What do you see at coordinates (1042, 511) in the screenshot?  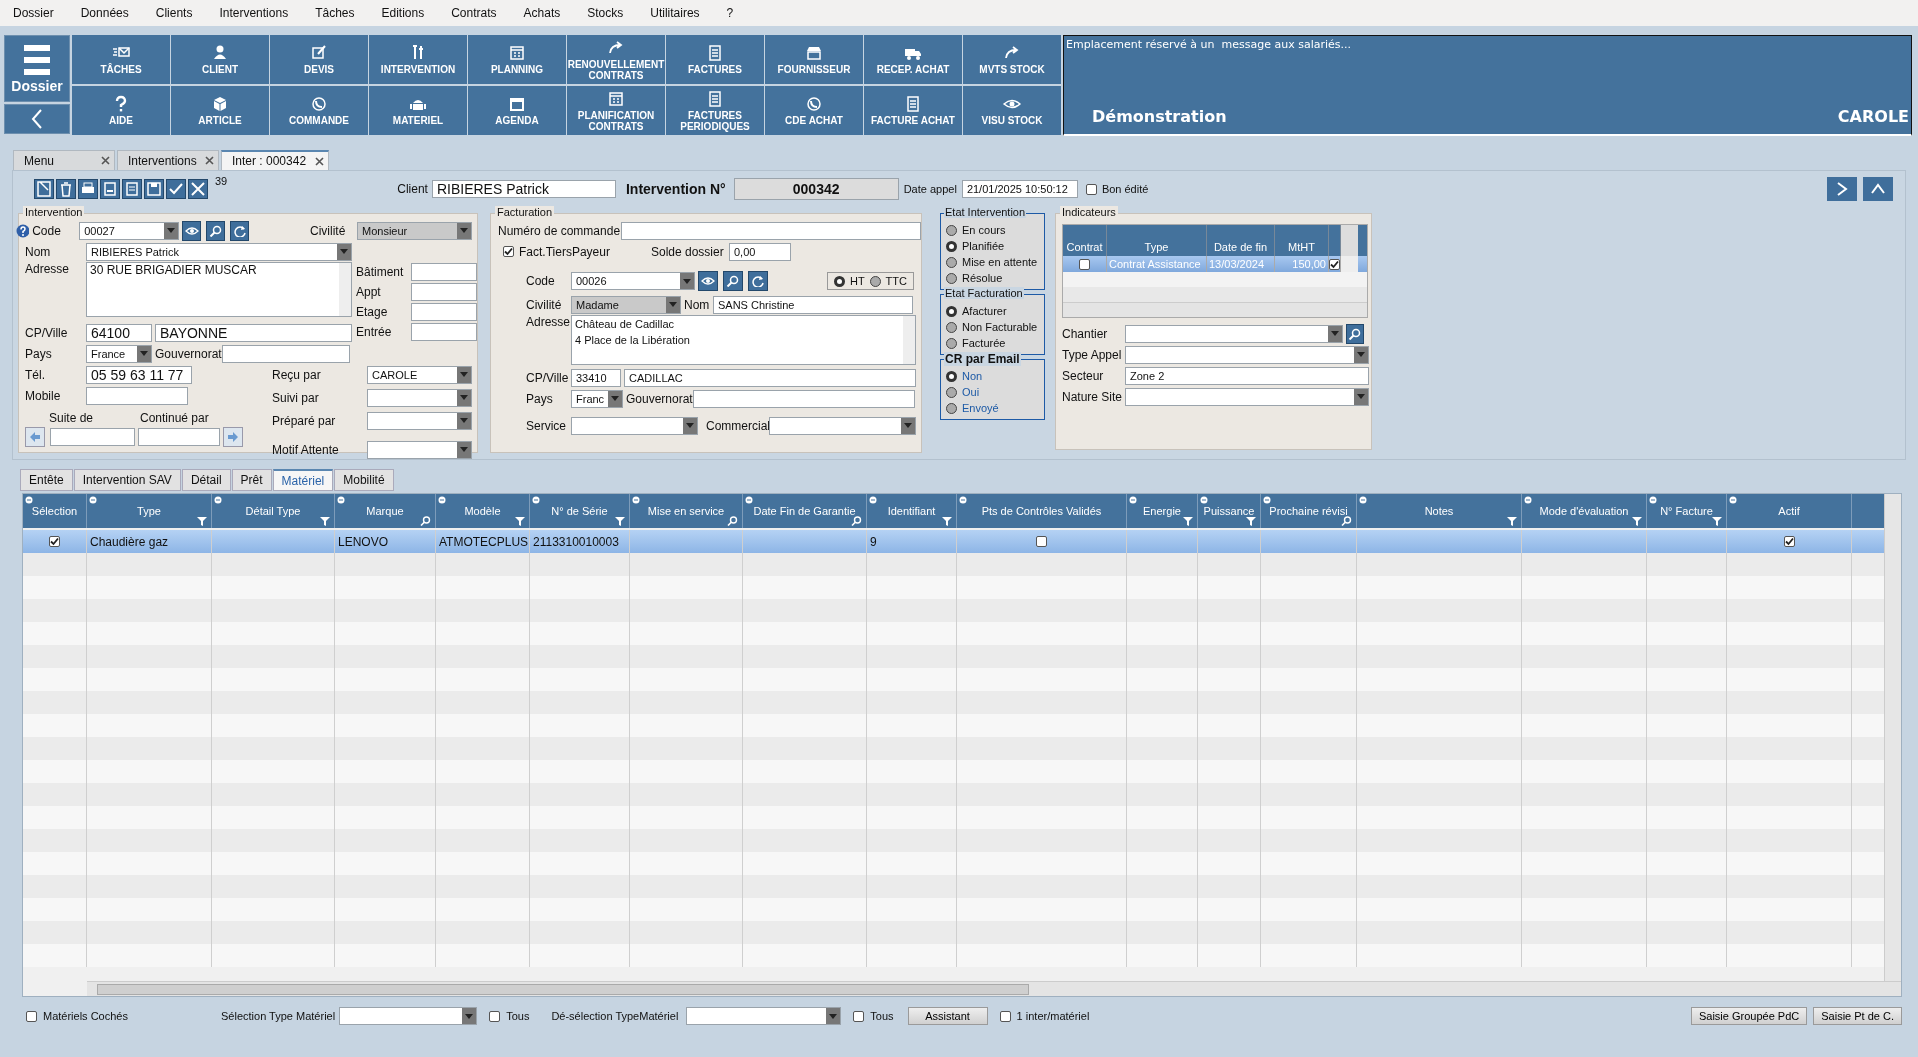 I see `column-header: Pts de Contrôles Validés` at bounding box center [1042, 511].